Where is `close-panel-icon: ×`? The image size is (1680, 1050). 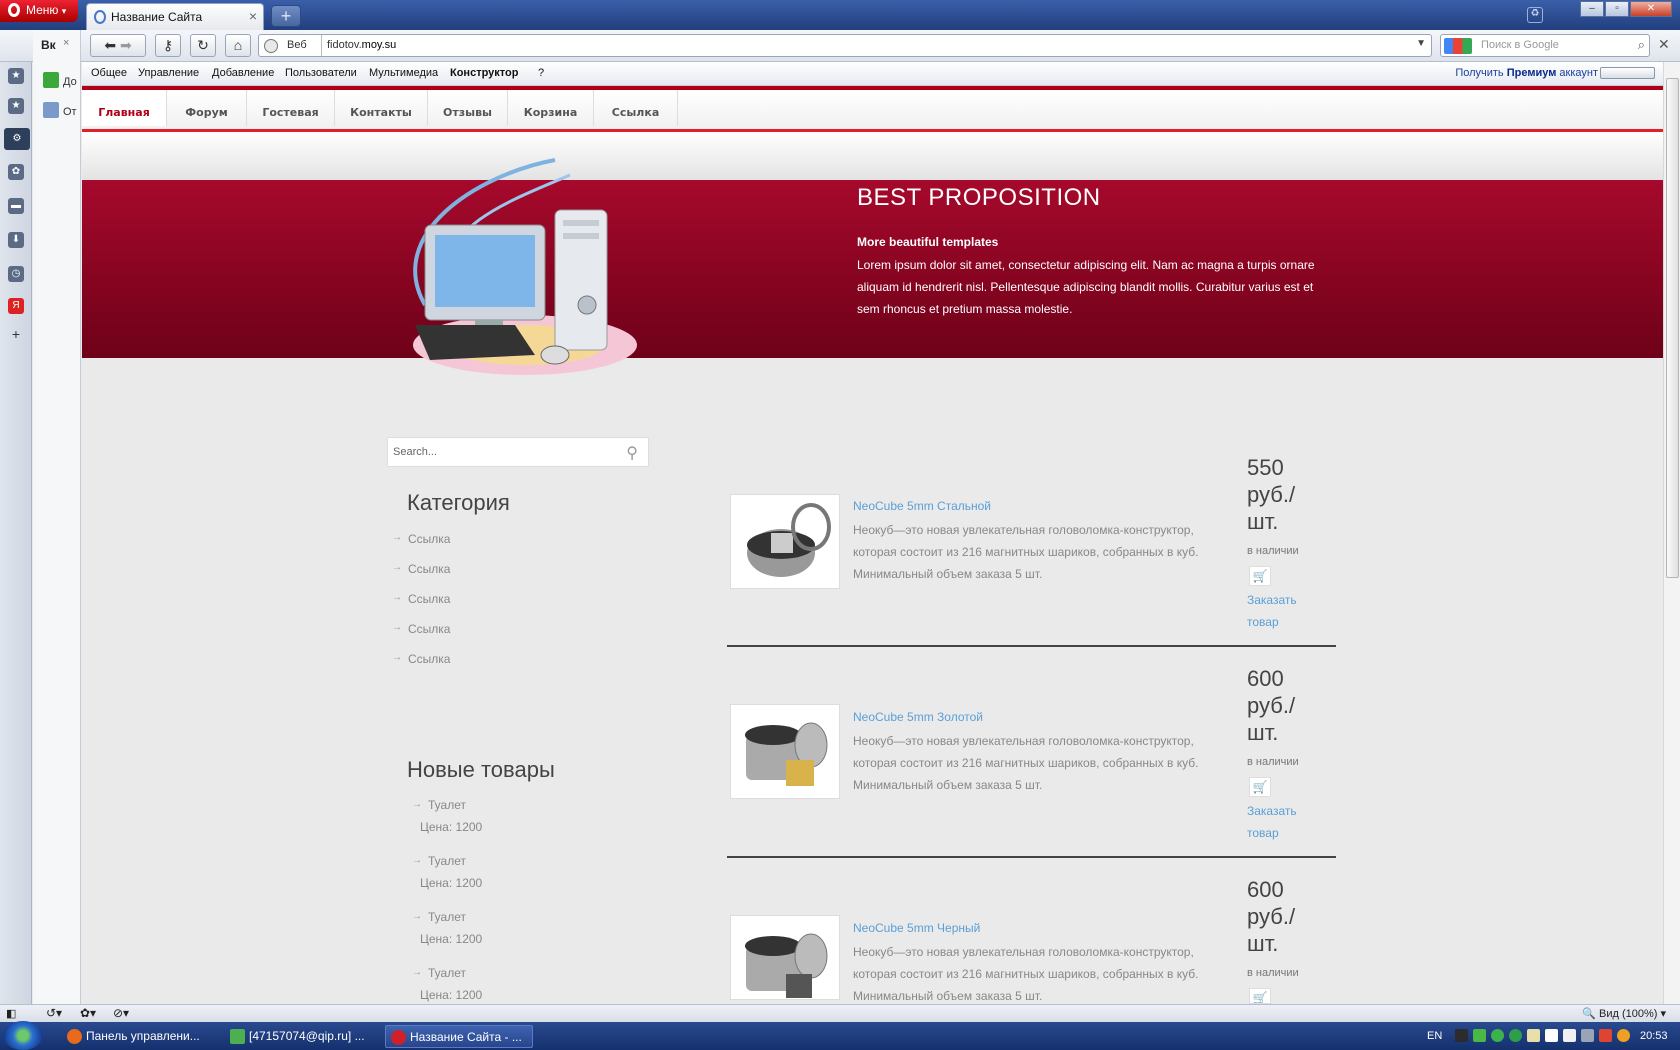
close-panel-icon: × is located at coordinates (66, 43).